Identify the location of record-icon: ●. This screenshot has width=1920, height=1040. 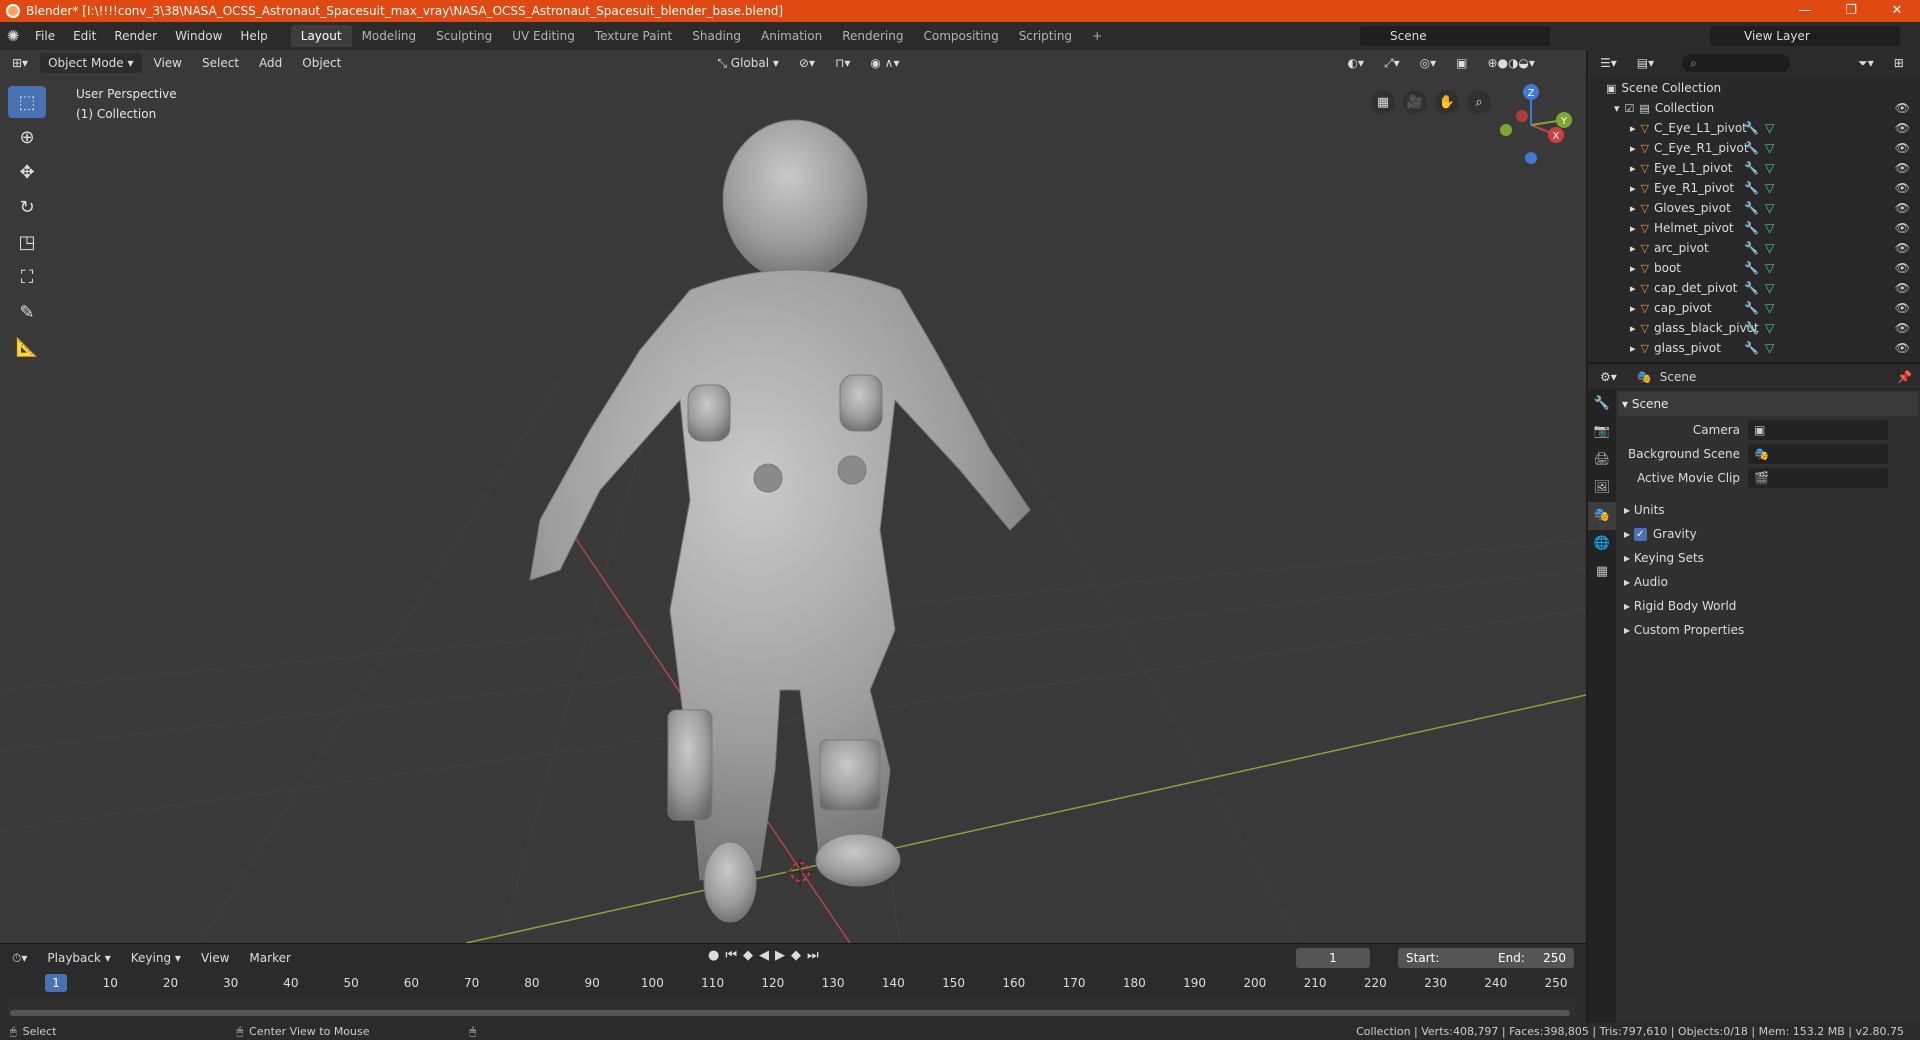
(713, 955).